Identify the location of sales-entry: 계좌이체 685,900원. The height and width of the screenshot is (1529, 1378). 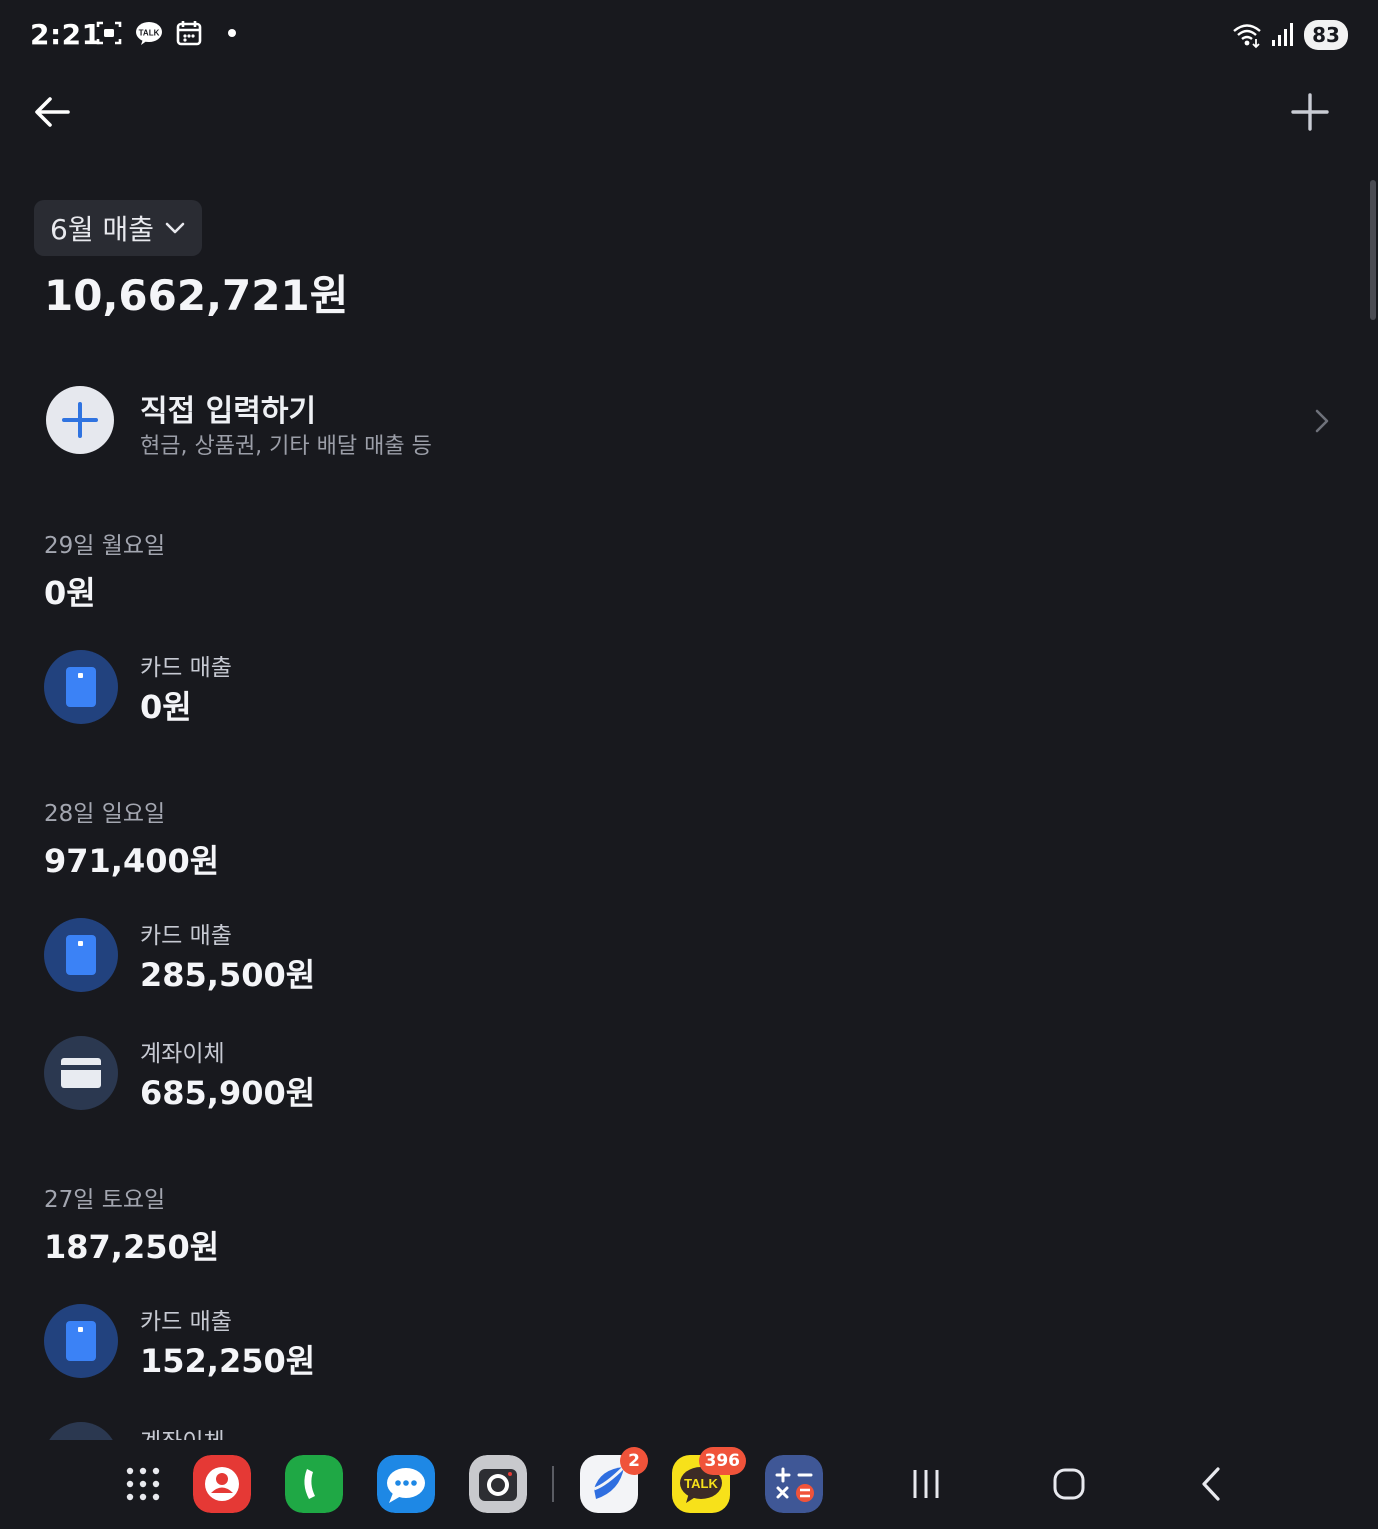
(494, 1074).